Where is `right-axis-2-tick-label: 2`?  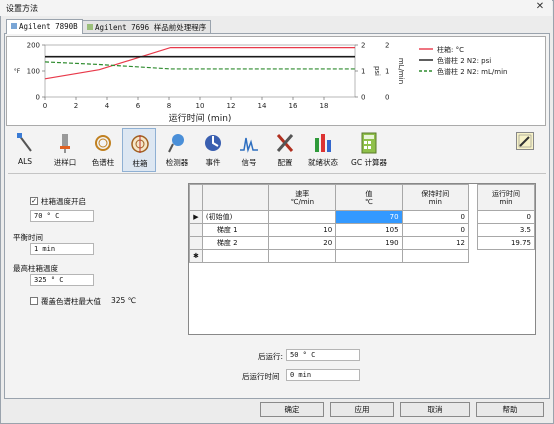
right-axis-2-tick-label: 2 is located at coordinates (387, 46).